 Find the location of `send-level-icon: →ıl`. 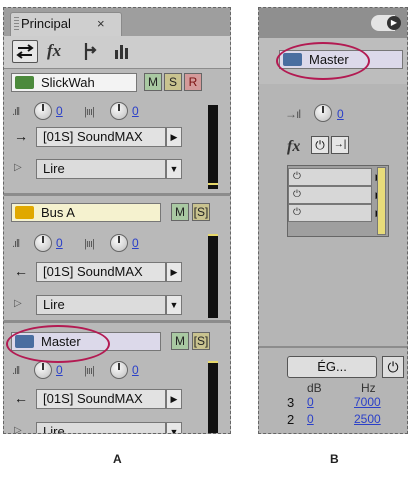

send-level-icon: →ıl is located at coordinates (293, 114).